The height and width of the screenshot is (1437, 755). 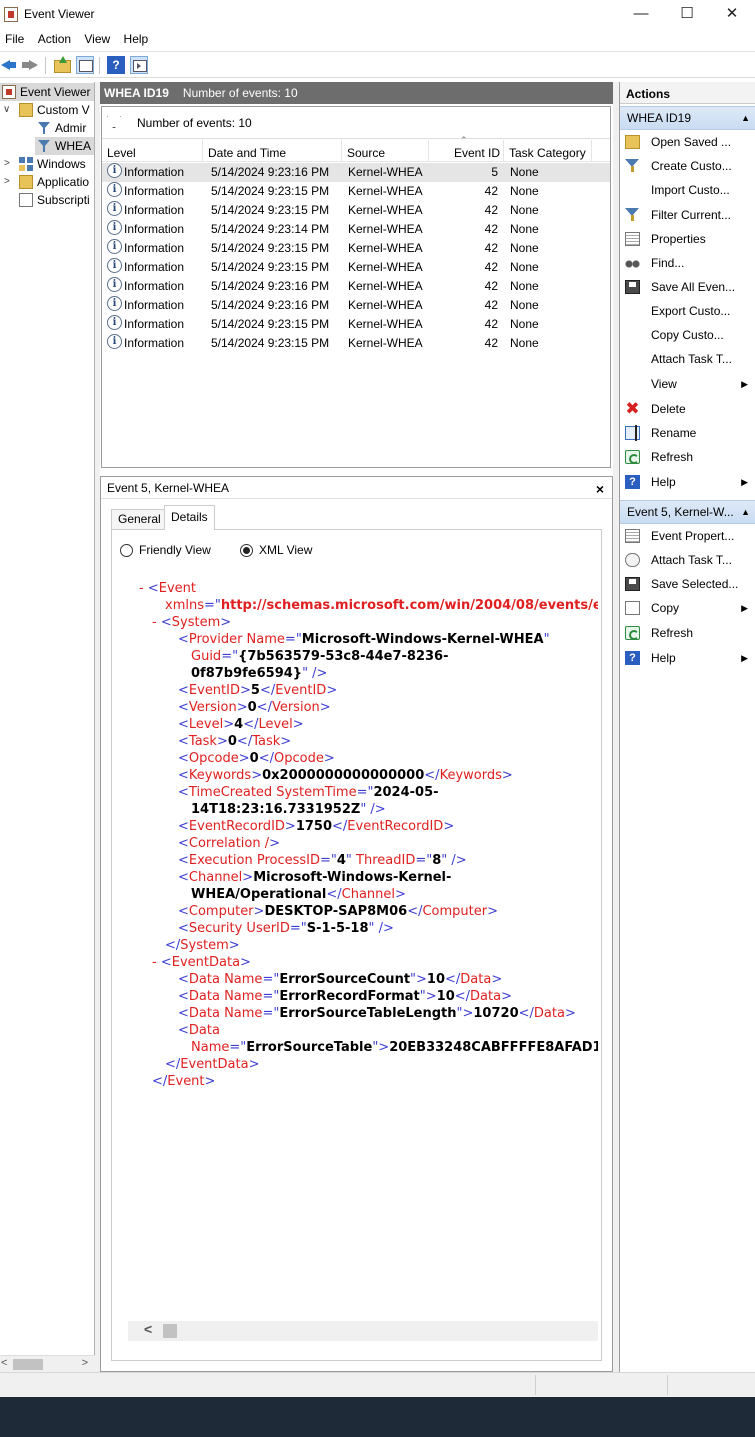 What do you see at coordinates (687, 14) in the screenshot?
I see `maximize-button: ☐` at bounding box center [687, 14].